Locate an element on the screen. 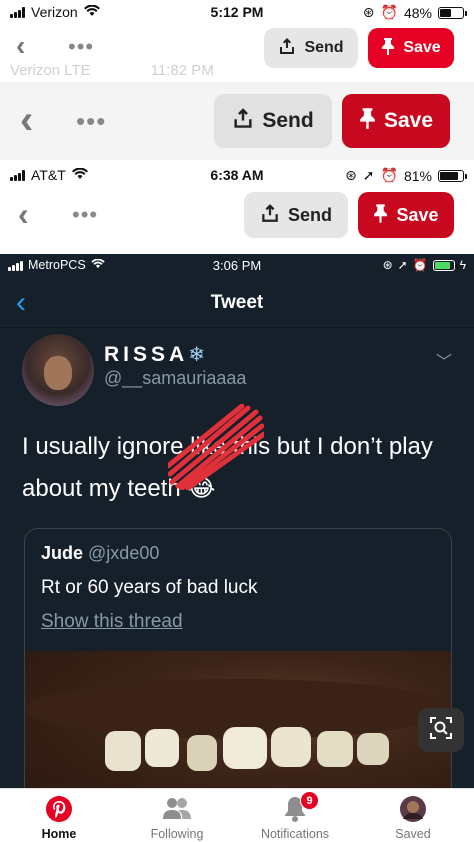  profile-avatar-icon is located at coordinates (413, 809).